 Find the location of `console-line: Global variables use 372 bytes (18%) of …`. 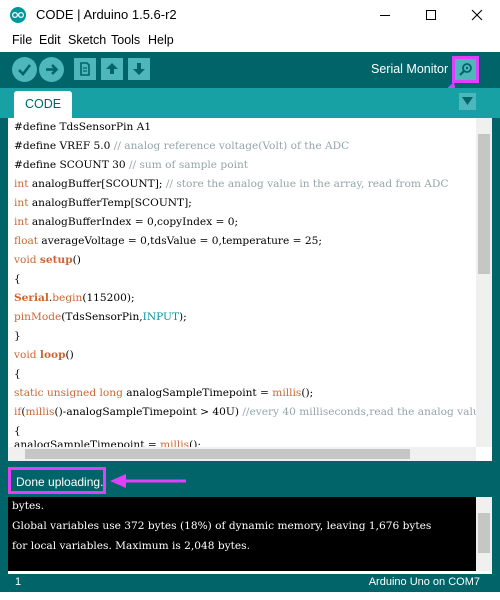

console-line: Global variables use 372 bytes (18%) of … is located at coordinates (222, 526).